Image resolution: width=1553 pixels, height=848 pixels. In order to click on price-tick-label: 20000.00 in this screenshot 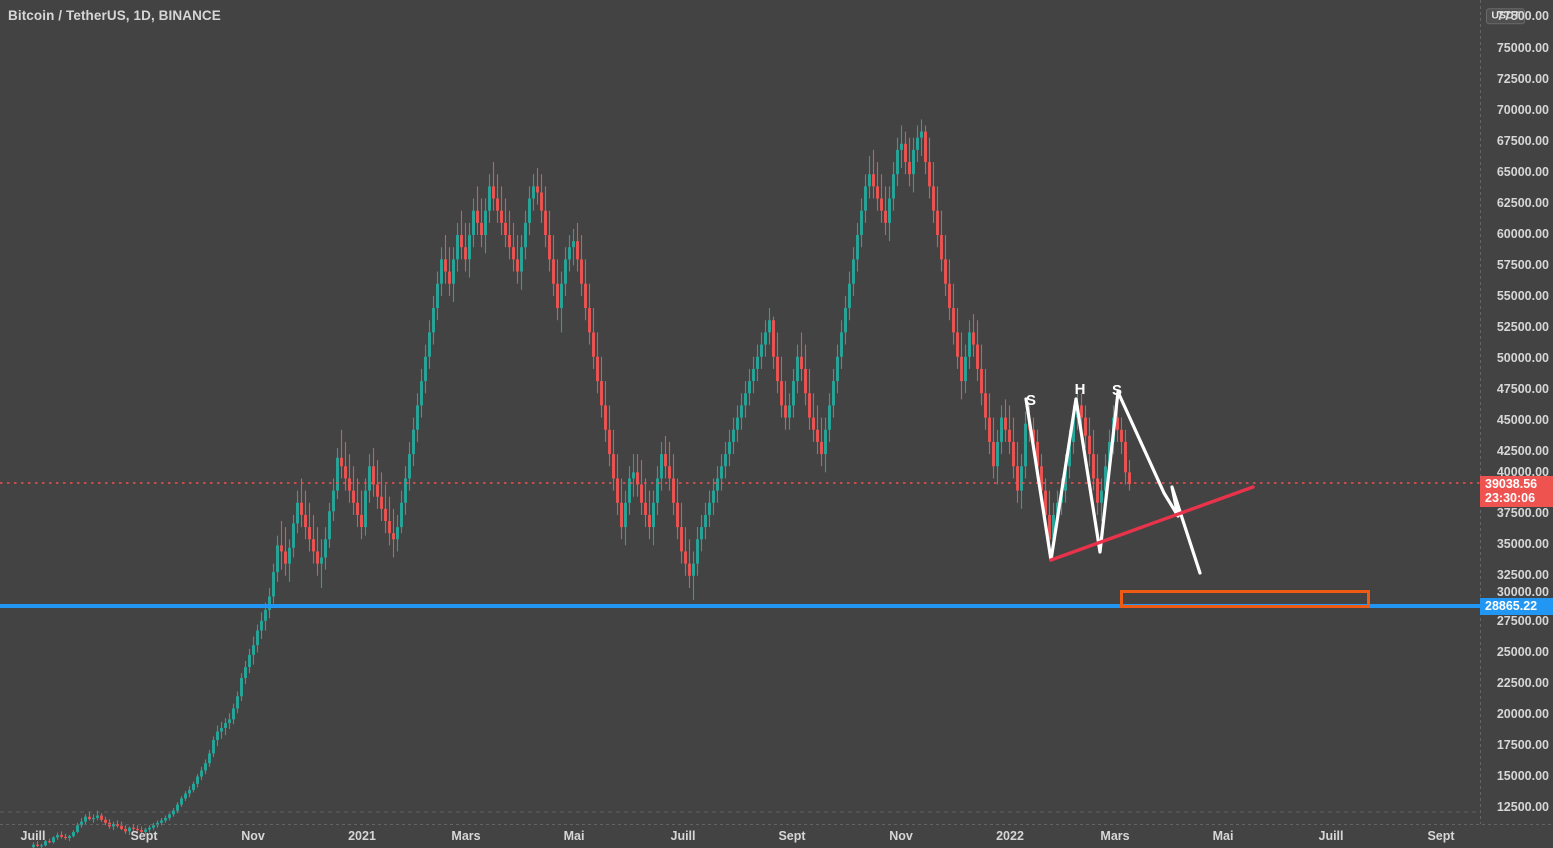, I will do `click(1522, 714)`.